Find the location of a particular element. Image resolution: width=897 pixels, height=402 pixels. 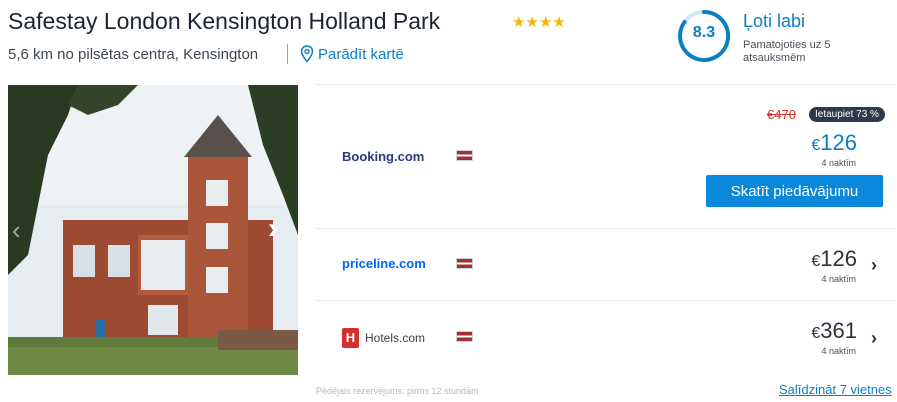

photo-prev-arrow: ‹ is located at coordinates (22, 230).